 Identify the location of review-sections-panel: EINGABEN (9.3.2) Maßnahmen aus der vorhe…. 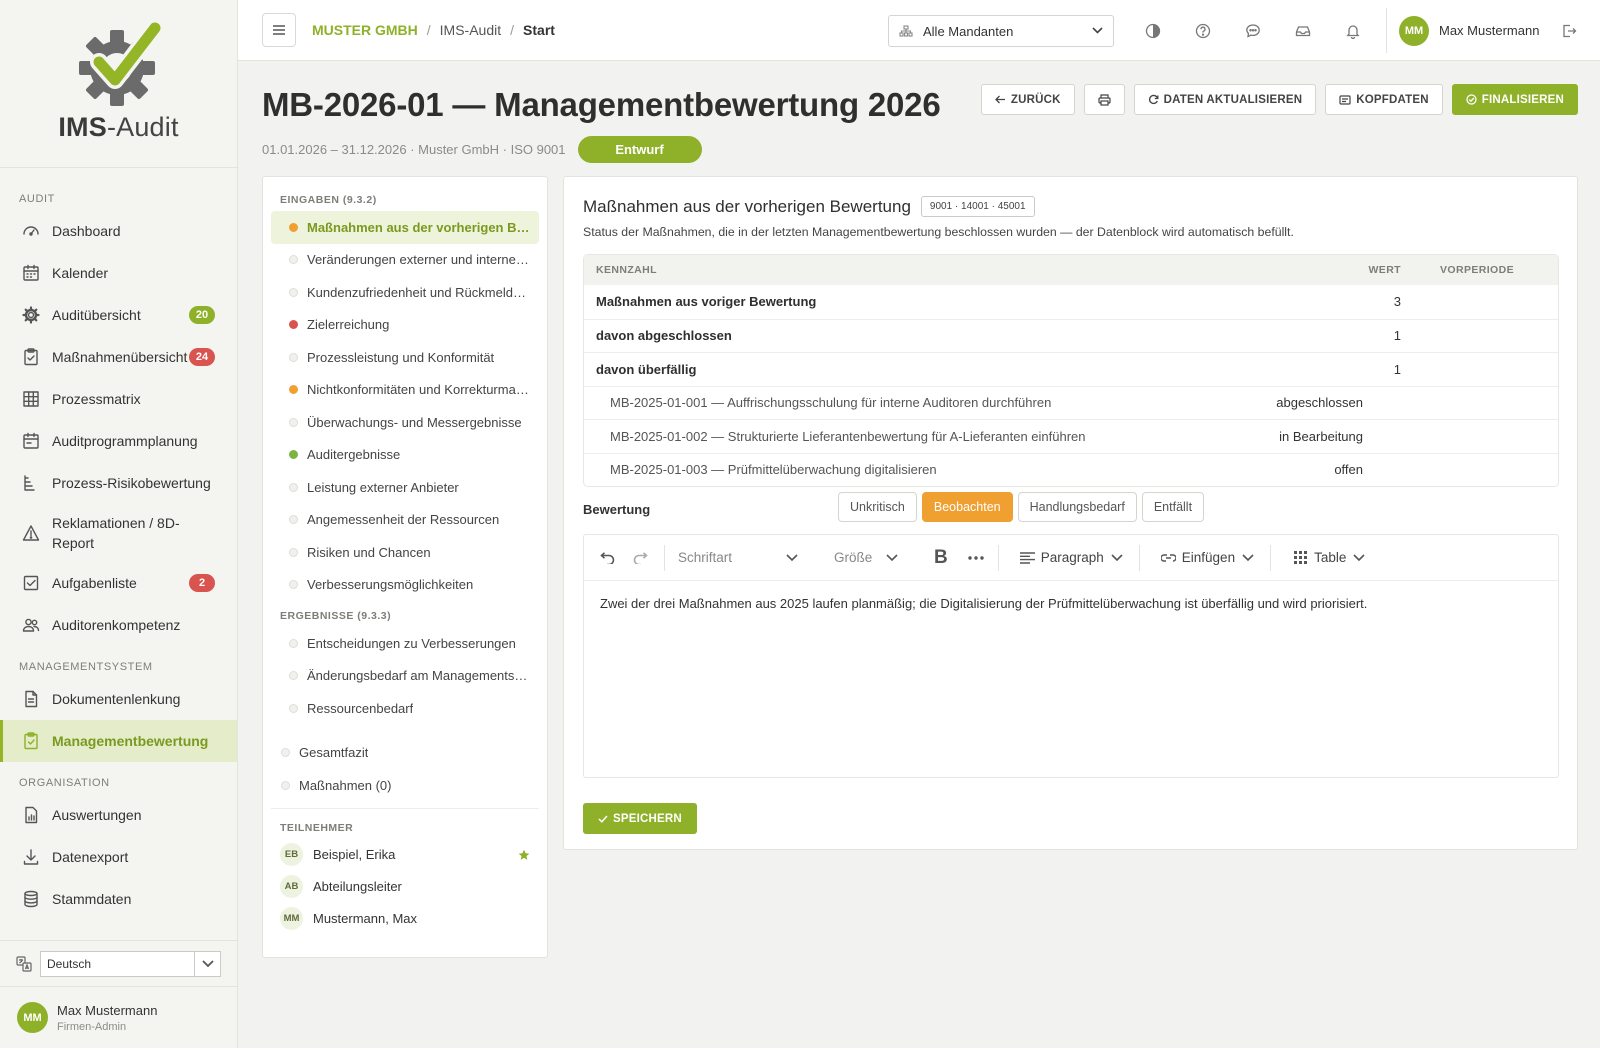
(405, 567).